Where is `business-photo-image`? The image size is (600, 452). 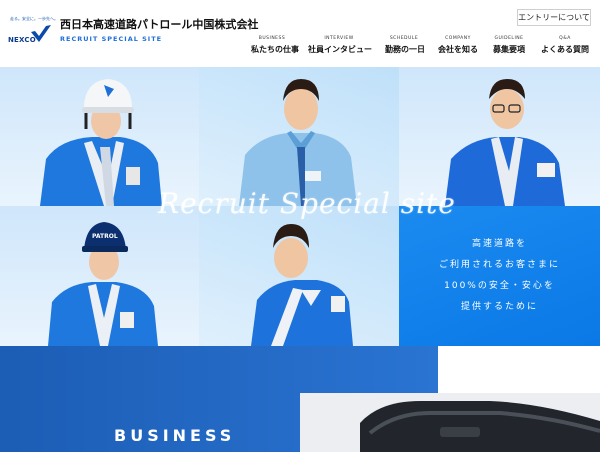 business-photo-image is located at coordinates (450, 422).